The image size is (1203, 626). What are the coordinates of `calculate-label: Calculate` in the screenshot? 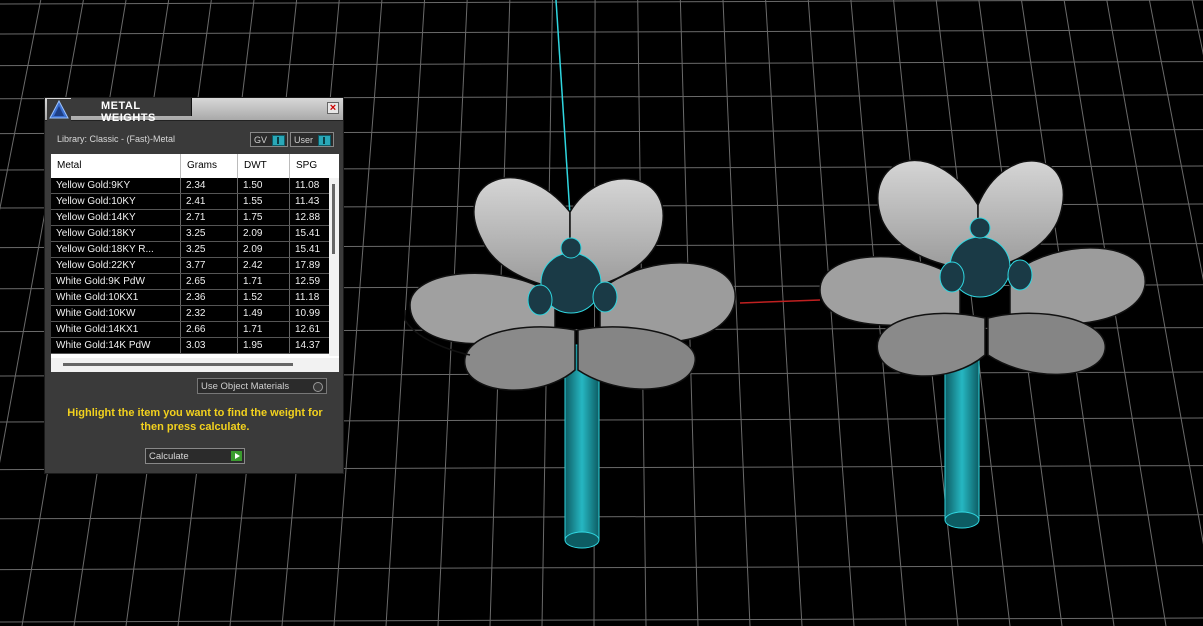 It's located at (169, 456).